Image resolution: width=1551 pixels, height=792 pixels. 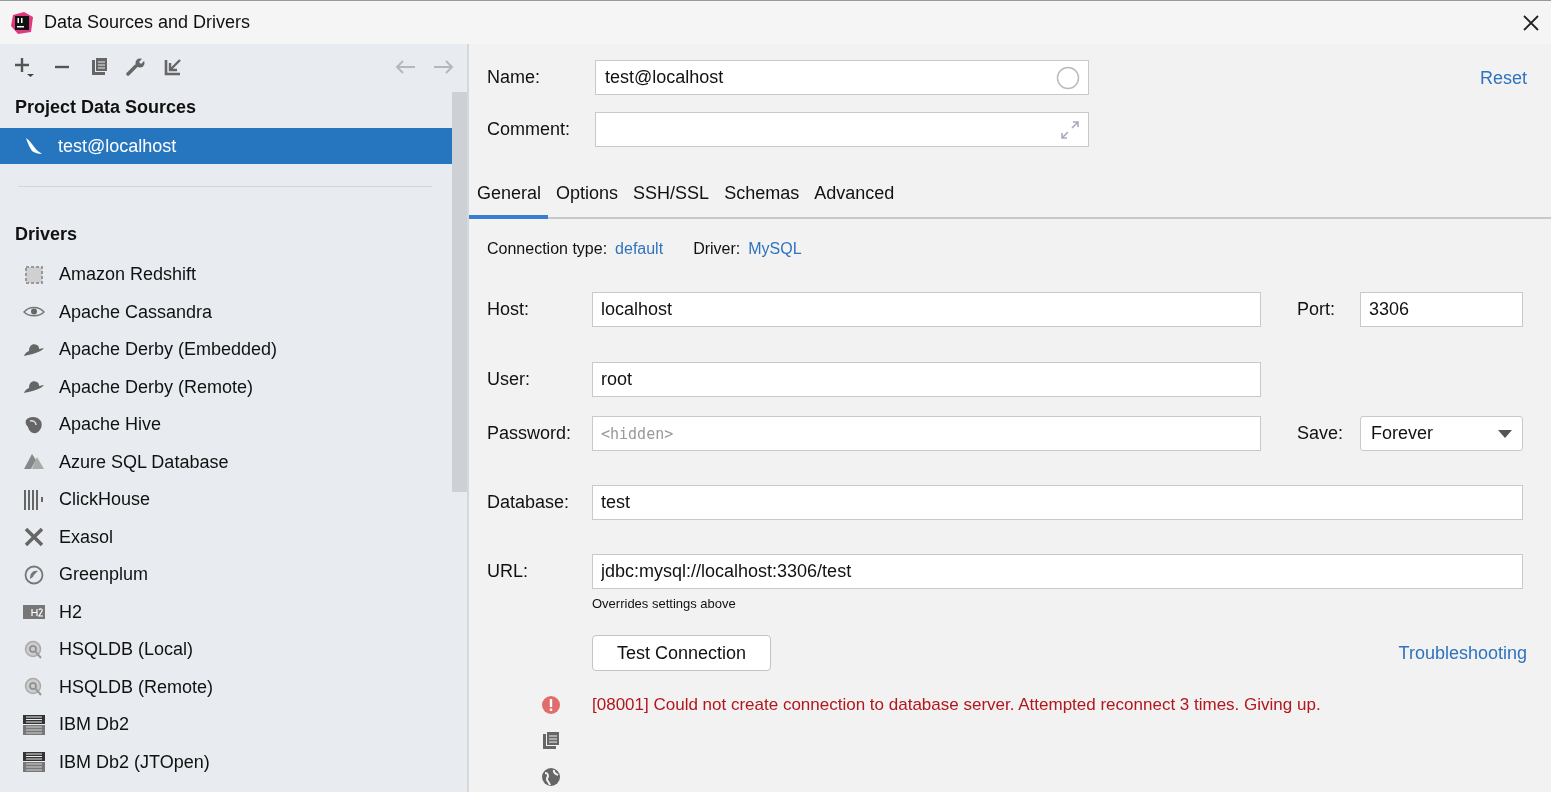 What do you see at coordinates (529, 129) in the screenshot?
I see `field-label: Comment:` at bounding box center [529, 129].